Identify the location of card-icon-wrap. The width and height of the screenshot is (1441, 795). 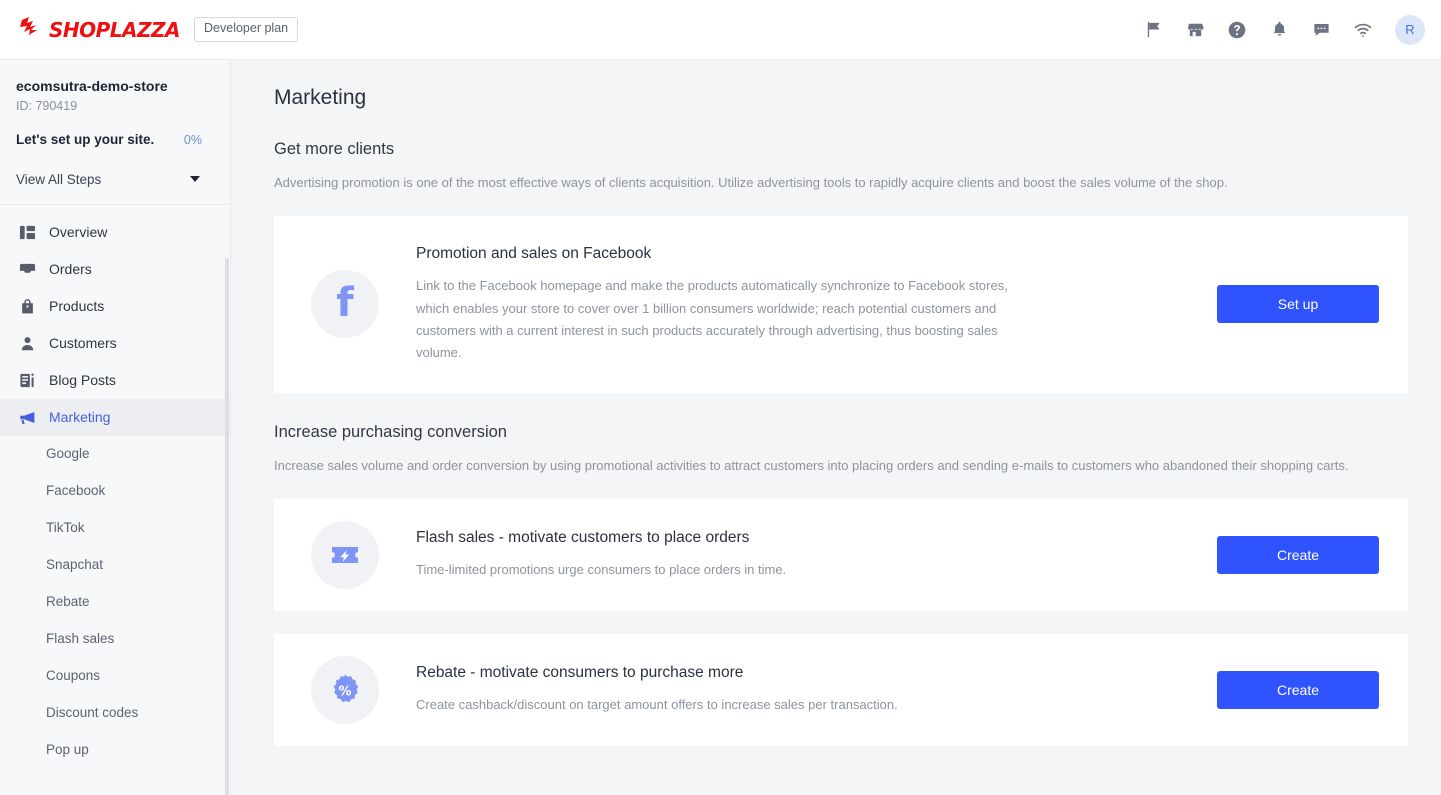
(345, 554).